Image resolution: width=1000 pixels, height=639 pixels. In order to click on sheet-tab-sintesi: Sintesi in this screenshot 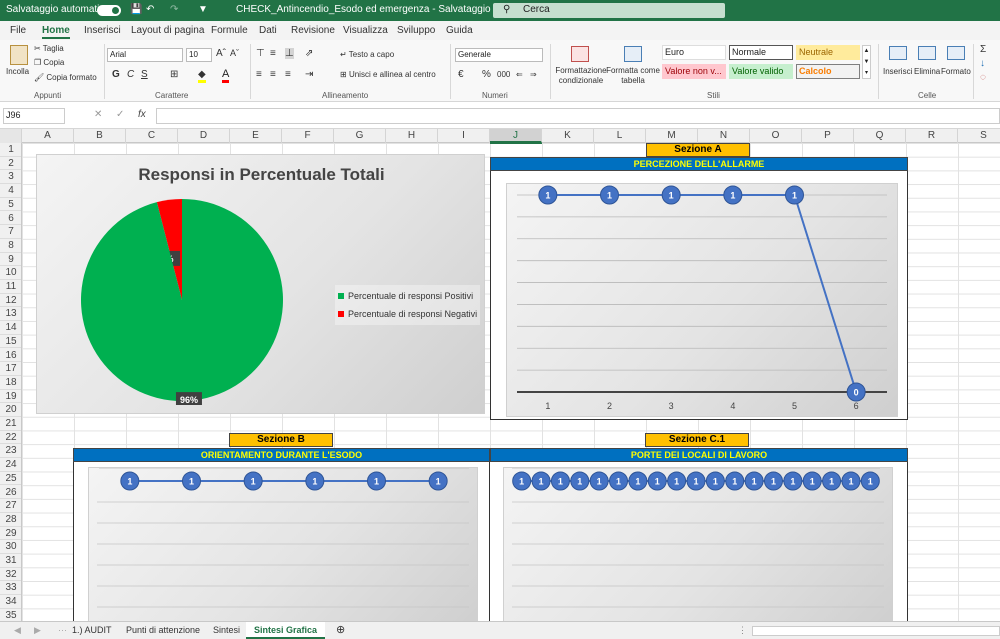, I will do `click(226, 630)`.